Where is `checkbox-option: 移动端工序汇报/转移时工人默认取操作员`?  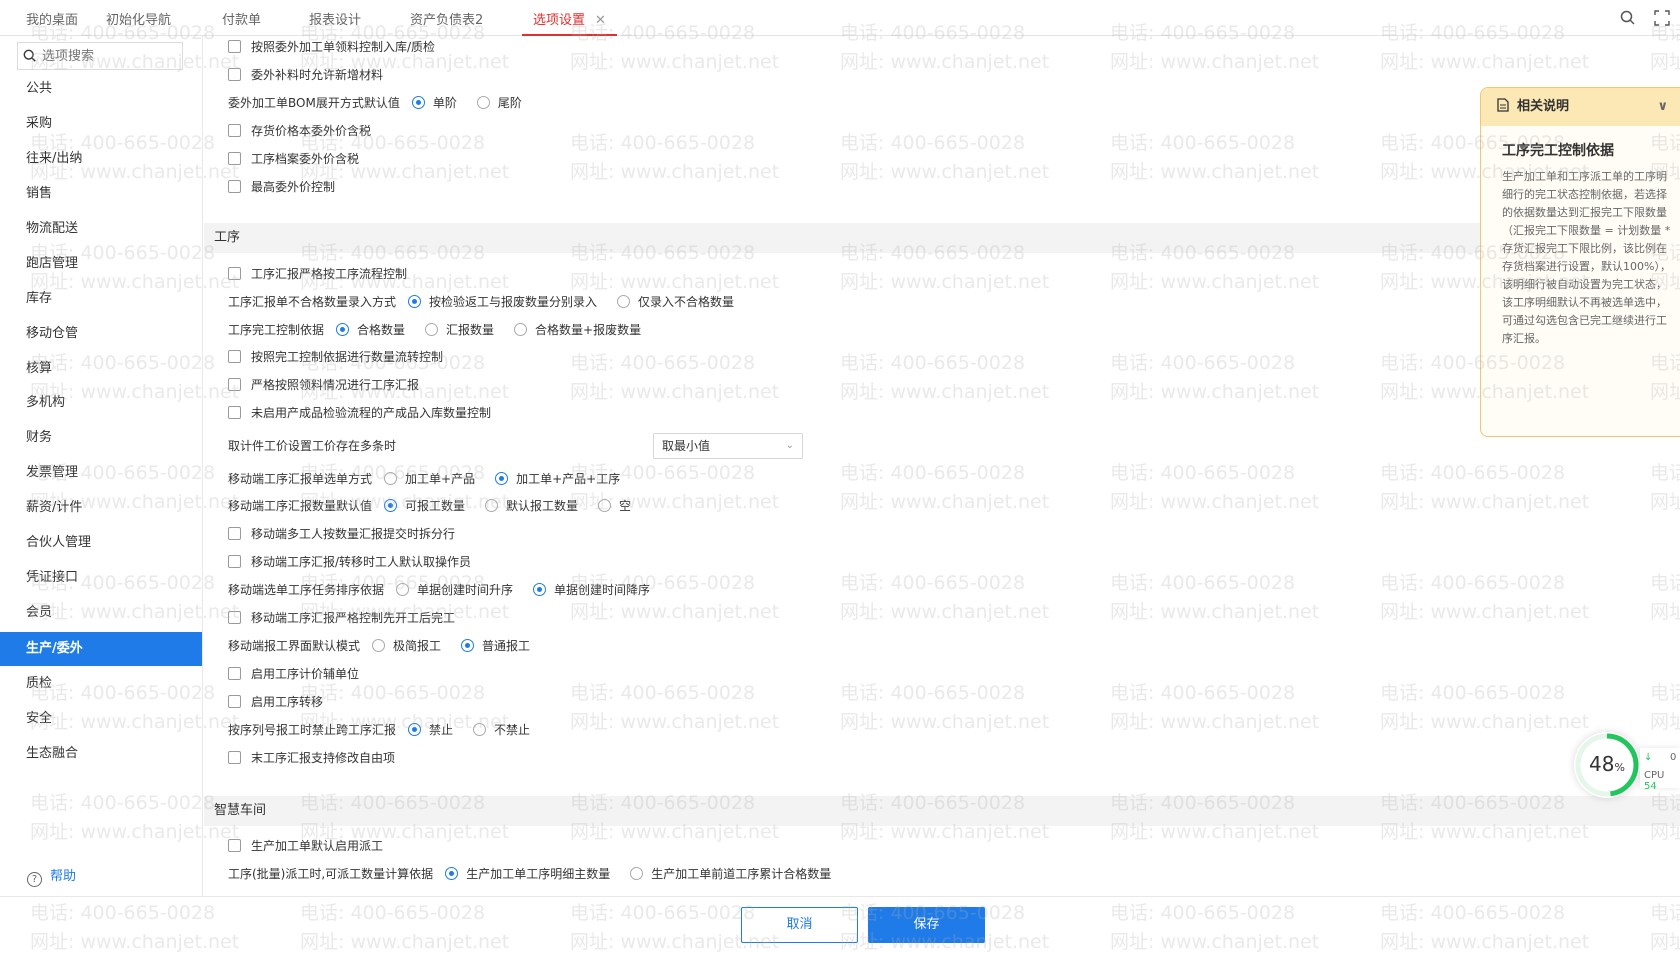
checkbox-option: 移动端工序汇报/转移时工人默认取操作员 is located at coordinates (349, 562).